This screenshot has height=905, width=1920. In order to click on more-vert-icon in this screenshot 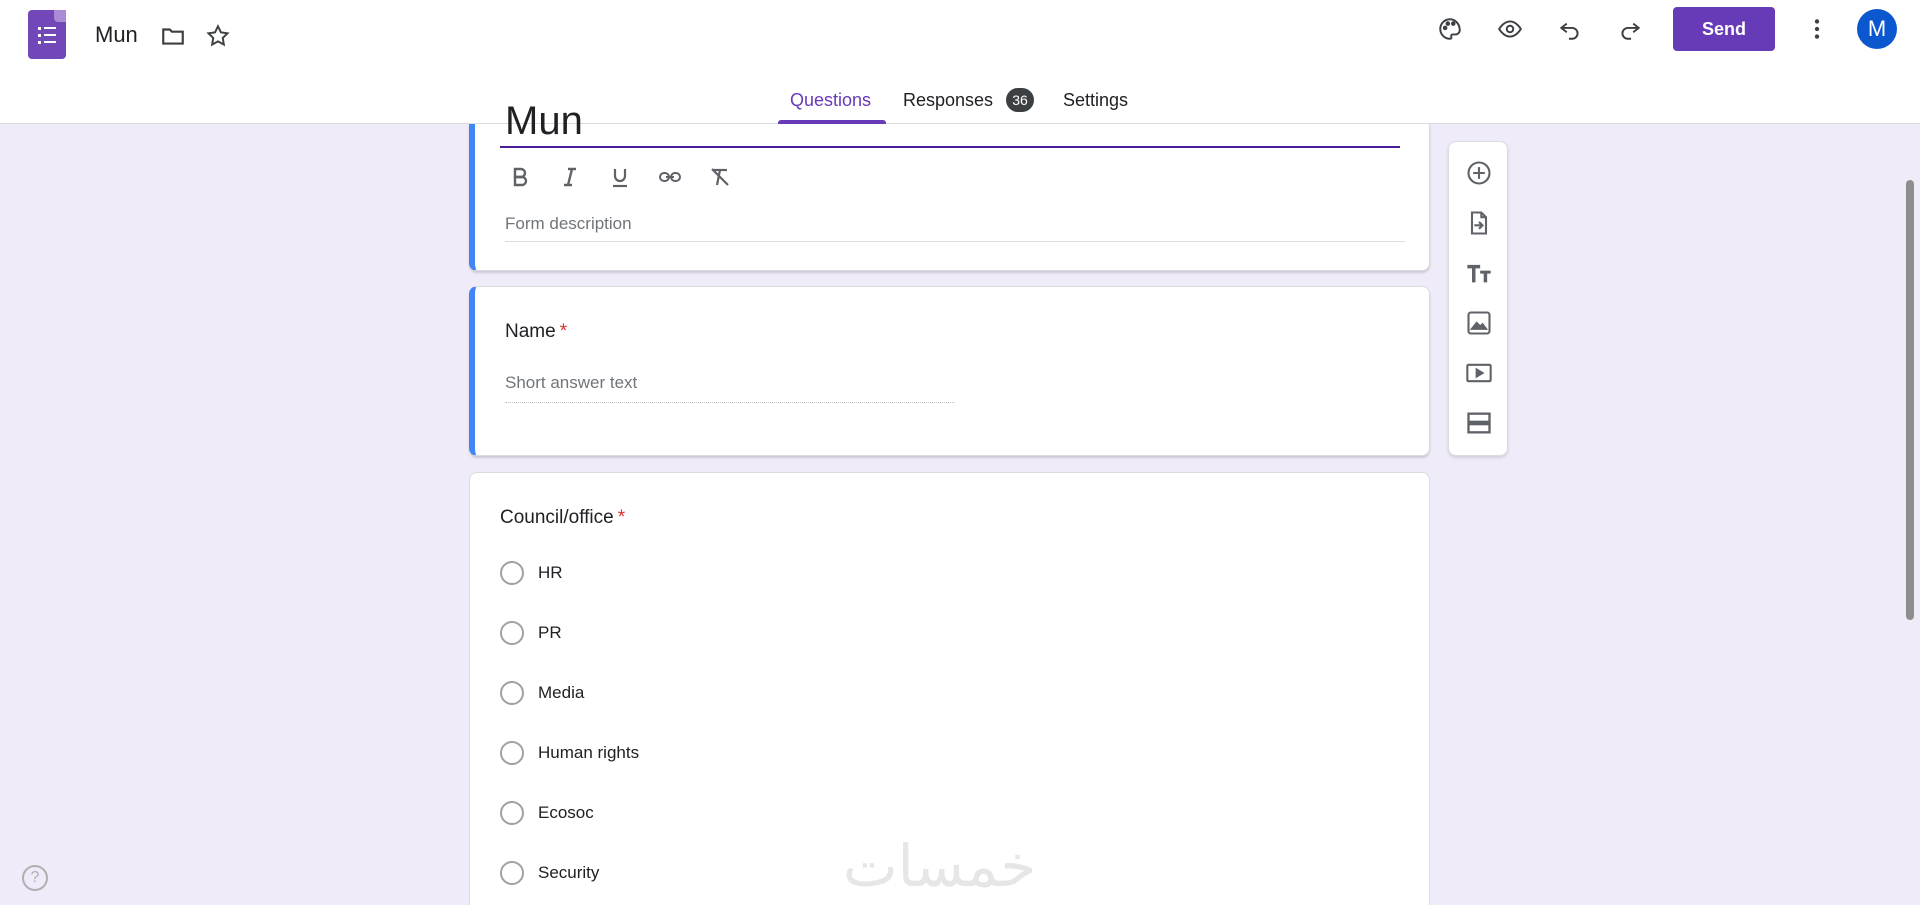, I will do `click(1817, 29)`.